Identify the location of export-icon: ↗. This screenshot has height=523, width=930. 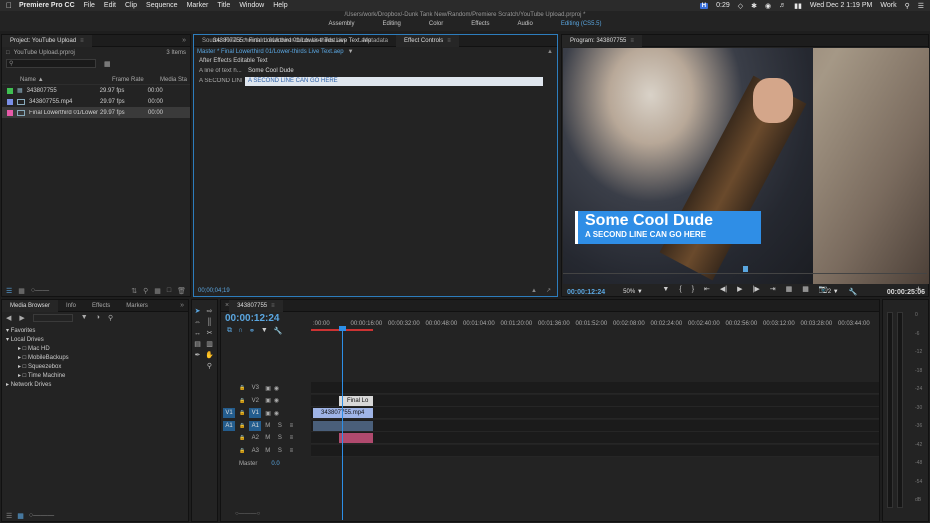
(548, 291).